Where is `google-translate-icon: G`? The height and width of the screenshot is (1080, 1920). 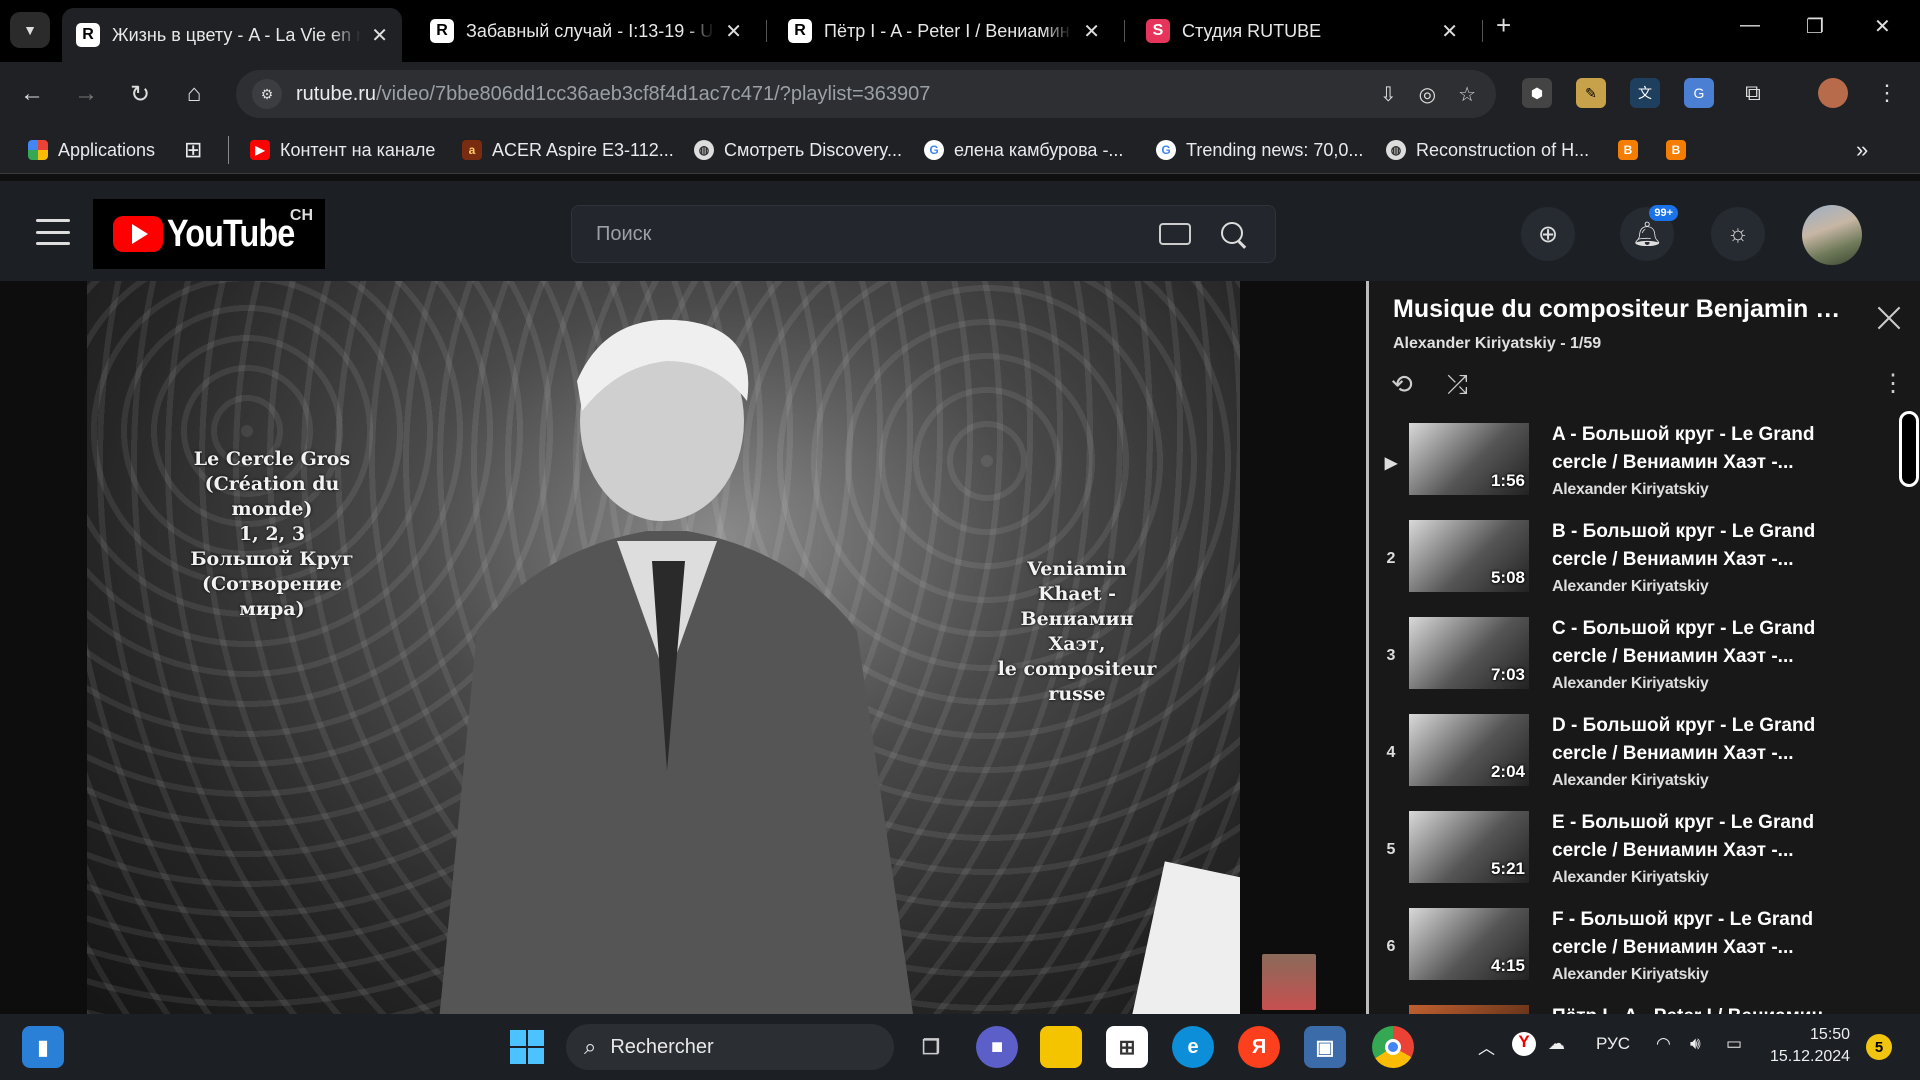
google-translate-icon: G is located at coordinates (1699, 93).